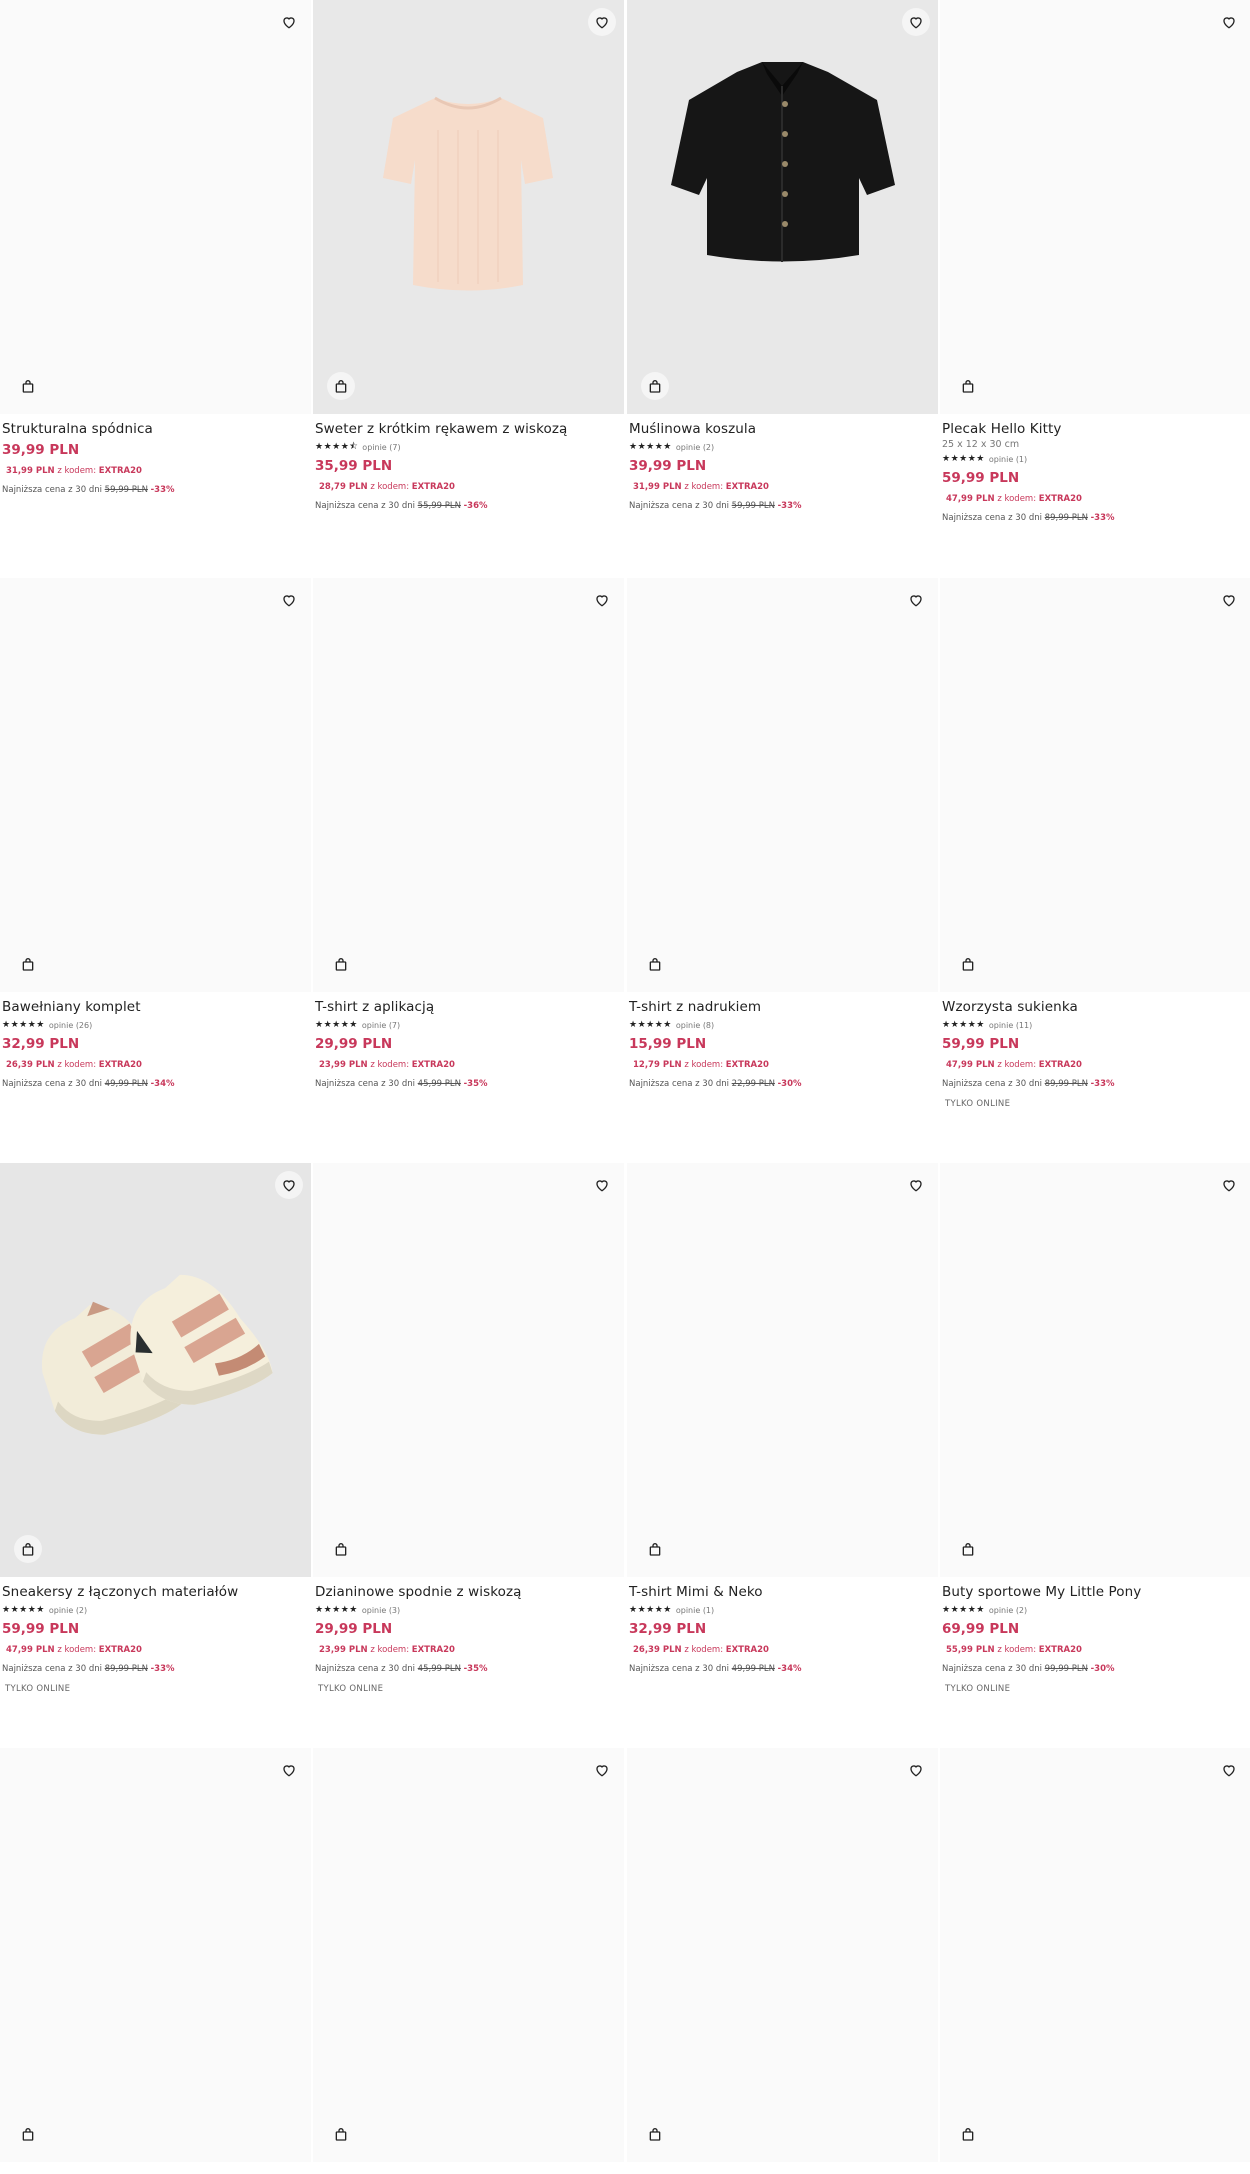 The height and width of the screenshot is (2174, 1250). Describe the element at coordinates (1095, 1007) in the screenshot. I see `product-name: Wzorzysta sukienka` at that location.